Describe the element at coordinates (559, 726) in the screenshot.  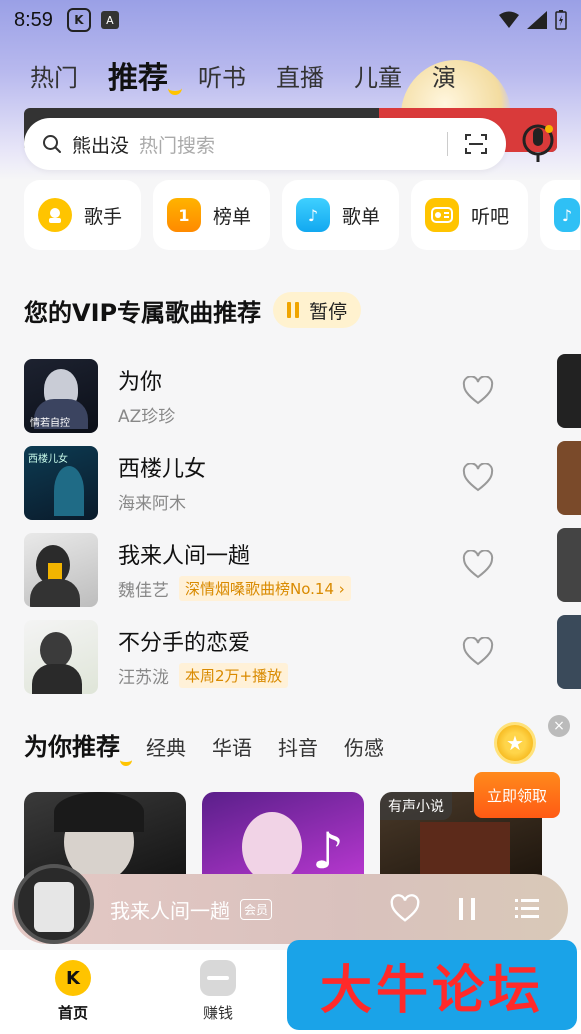
I see `close-icon: ×` at that location.